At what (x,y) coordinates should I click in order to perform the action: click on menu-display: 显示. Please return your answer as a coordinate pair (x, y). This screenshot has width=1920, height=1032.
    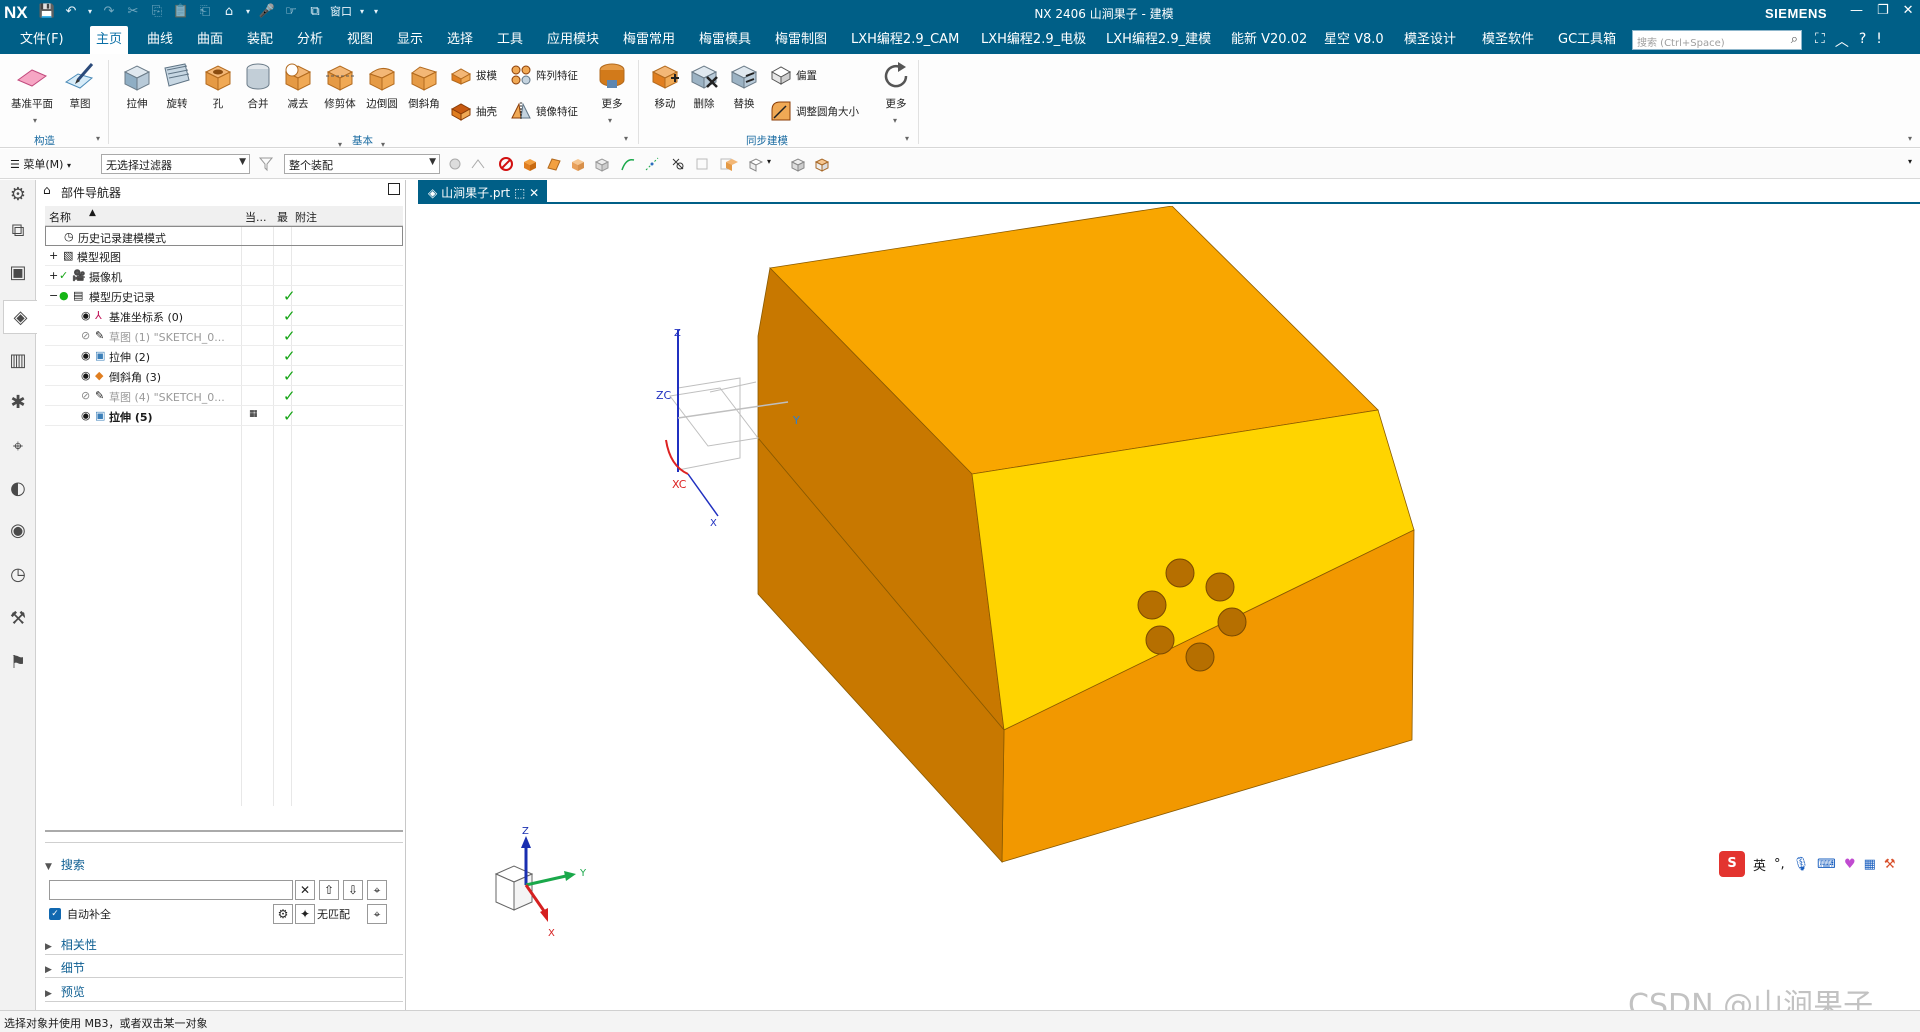
    Looking at the image, I should click on (410, 40).